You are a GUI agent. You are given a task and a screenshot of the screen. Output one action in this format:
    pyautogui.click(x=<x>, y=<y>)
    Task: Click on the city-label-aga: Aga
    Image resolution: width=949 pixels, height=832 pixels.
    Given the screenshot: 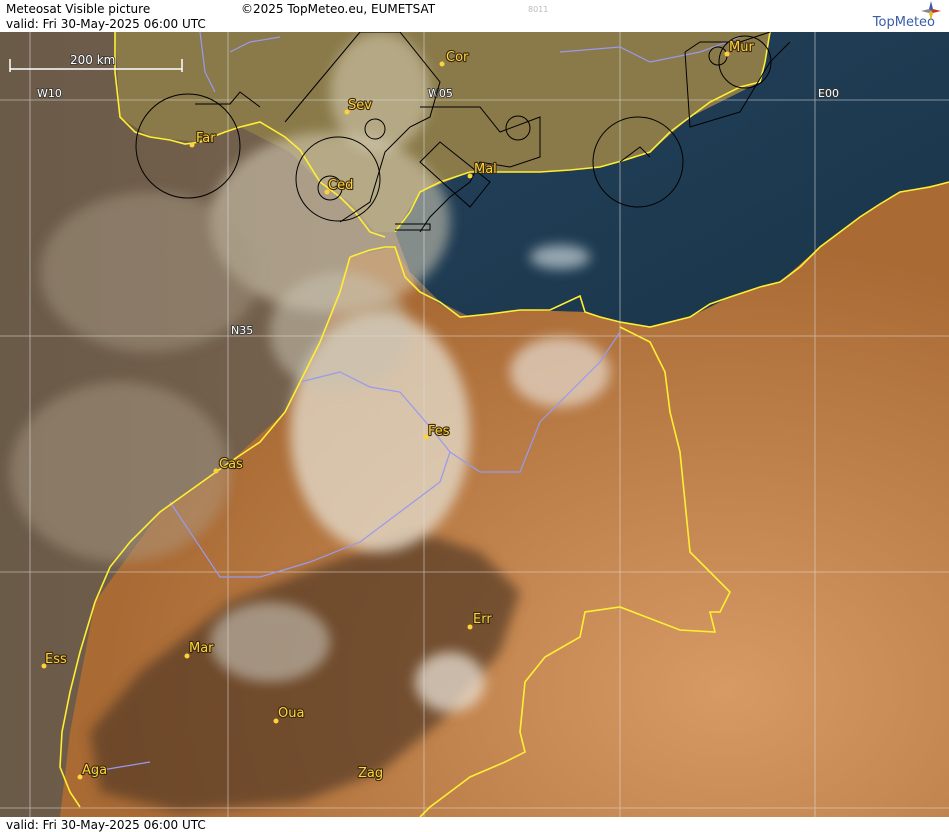 What is the action you would take?
    pyautogui.click(x=94, y=770)
    